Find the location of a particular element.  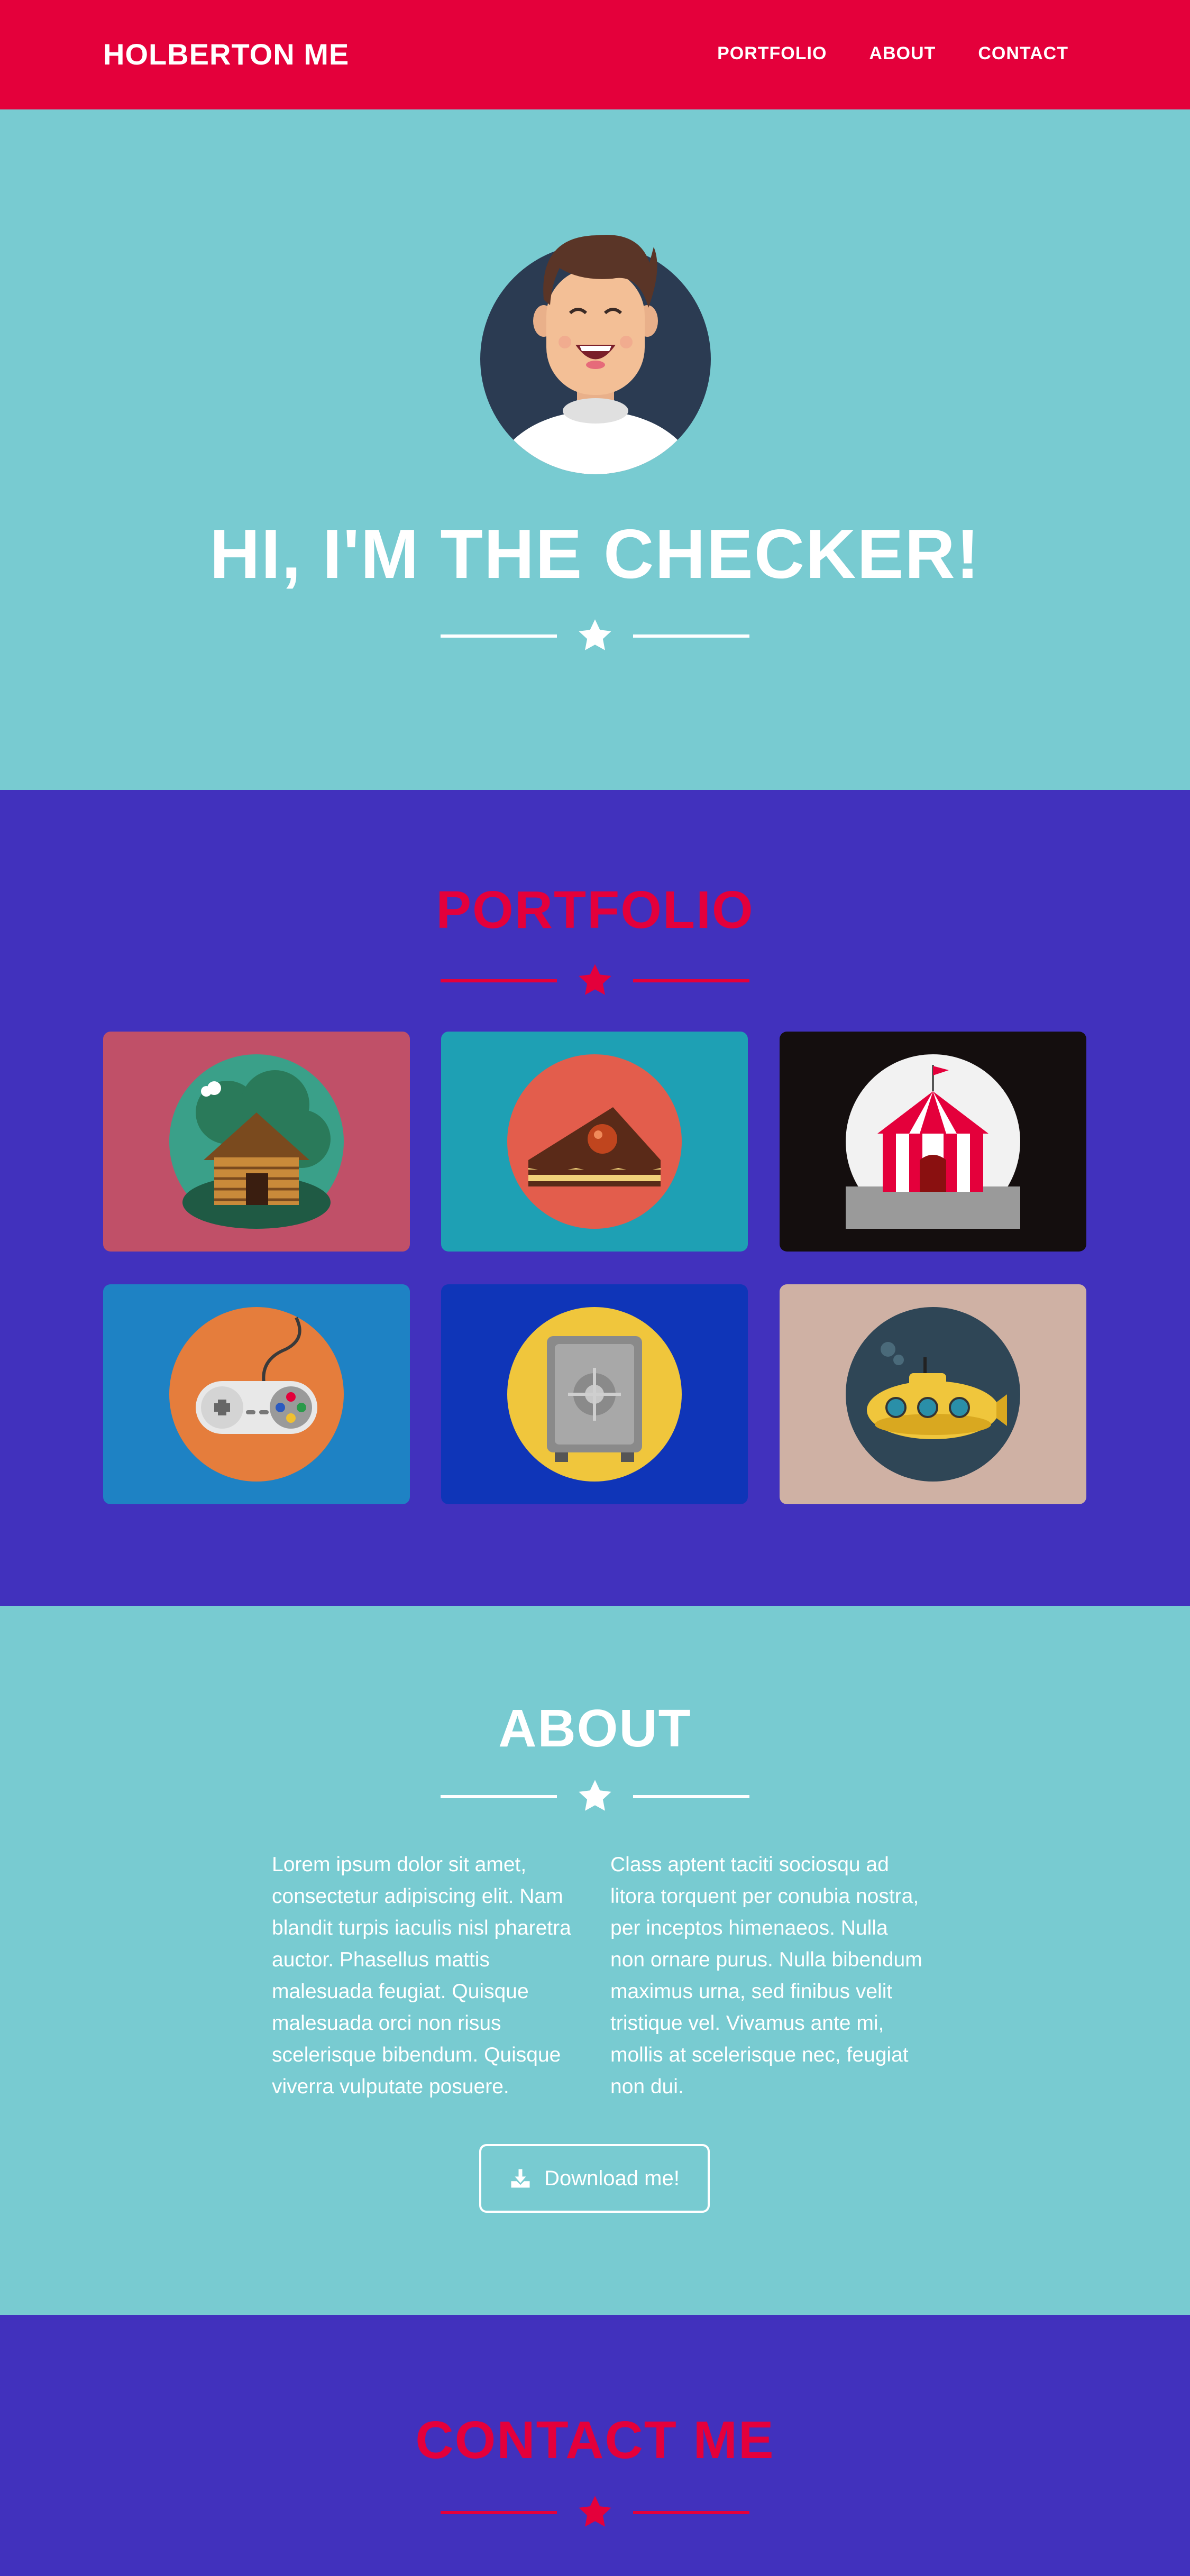

safe-icon is located at coordinates (594, 1394).